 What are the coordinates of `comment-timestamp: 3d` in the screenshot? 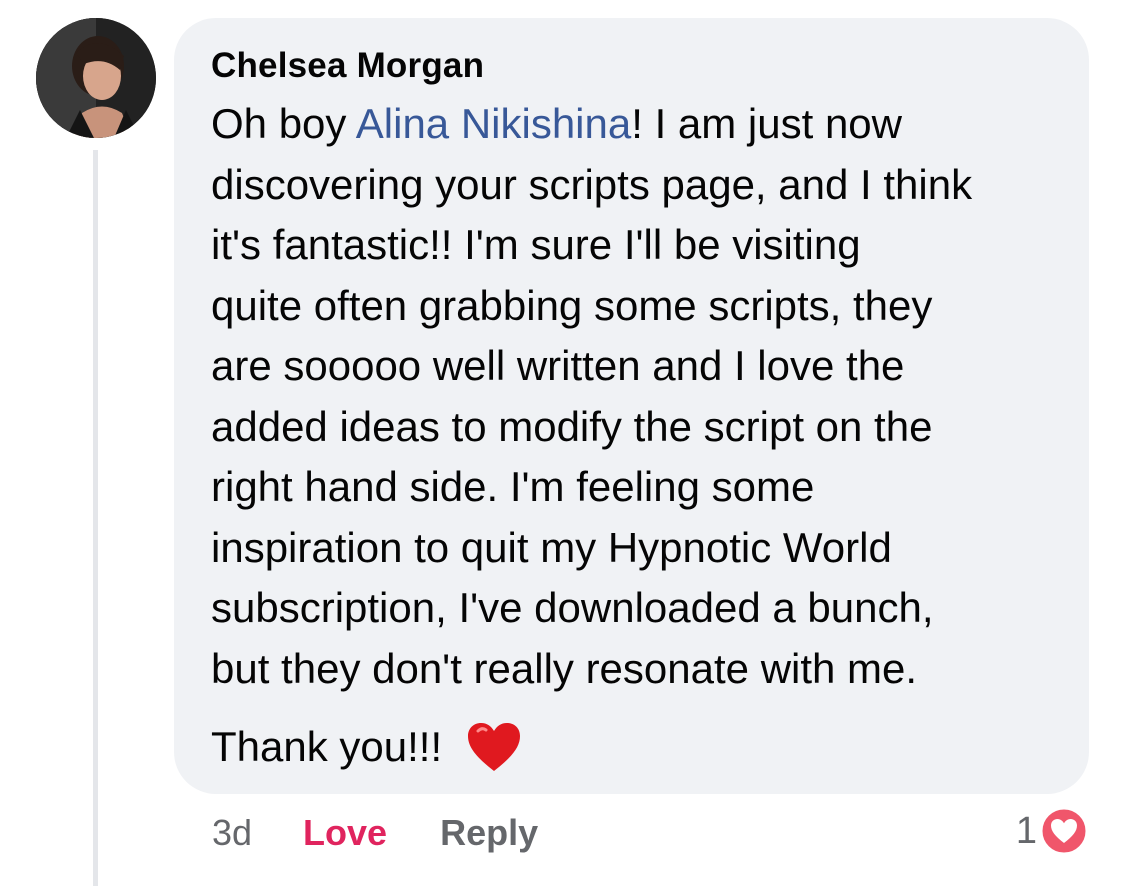 It's located at (232, 833).